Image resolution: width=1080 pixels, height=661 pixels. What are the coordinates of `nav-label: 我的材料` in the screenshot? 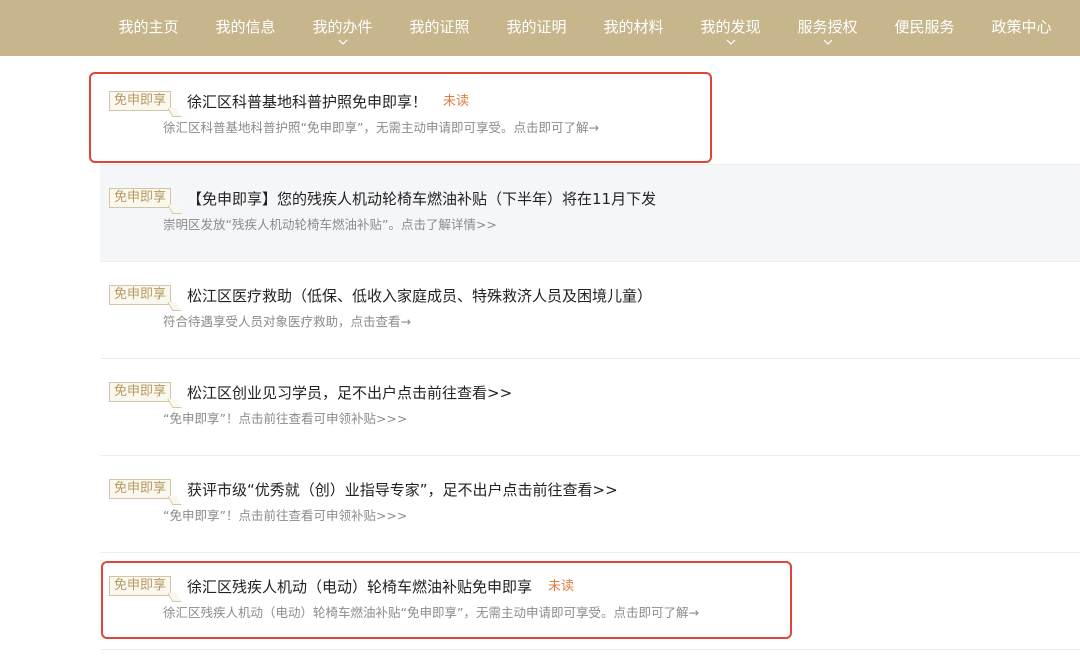 It's located at (633, 27).